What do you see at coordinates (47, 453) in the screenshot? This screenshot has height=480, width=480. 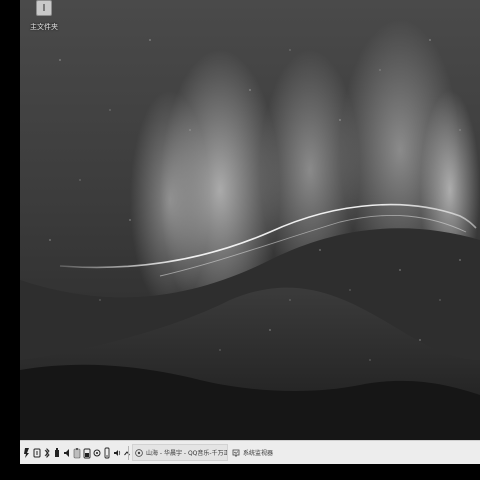 I see `bluetooth-icon` at bounding box center [47, 453].